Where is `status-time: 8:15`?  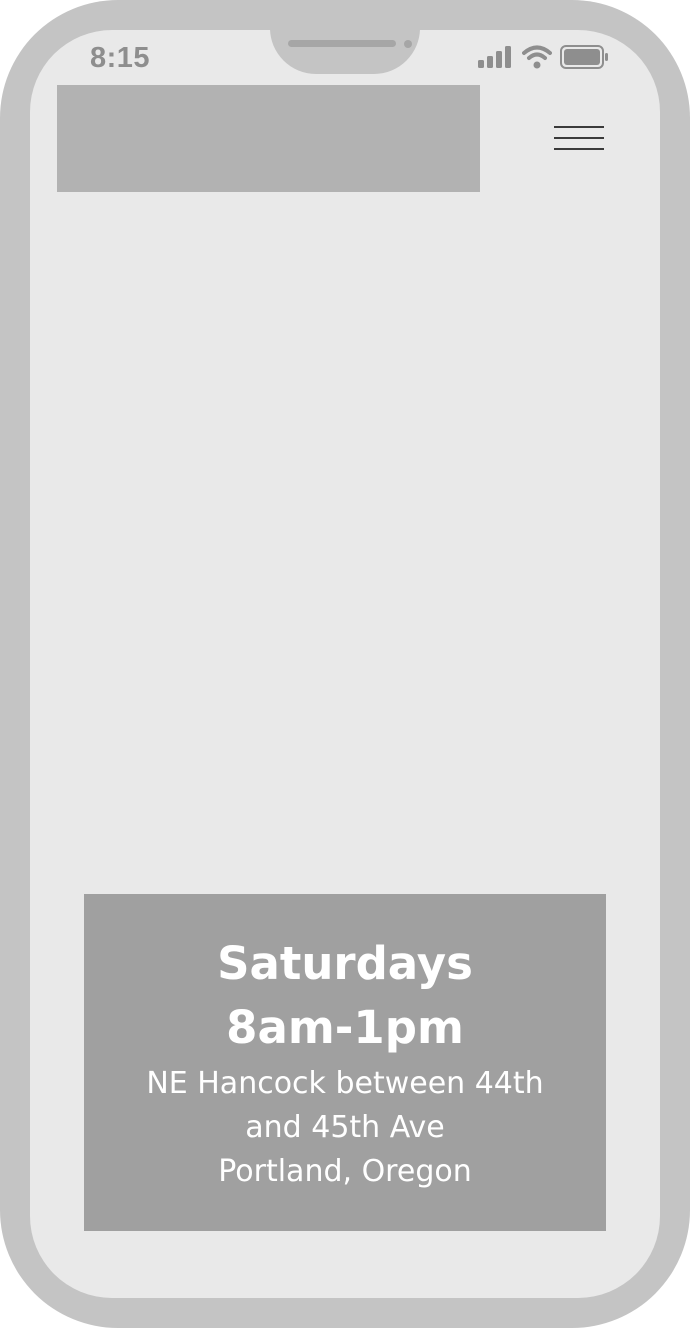 status-time: 8:15 is located at coordinates (120, 58).